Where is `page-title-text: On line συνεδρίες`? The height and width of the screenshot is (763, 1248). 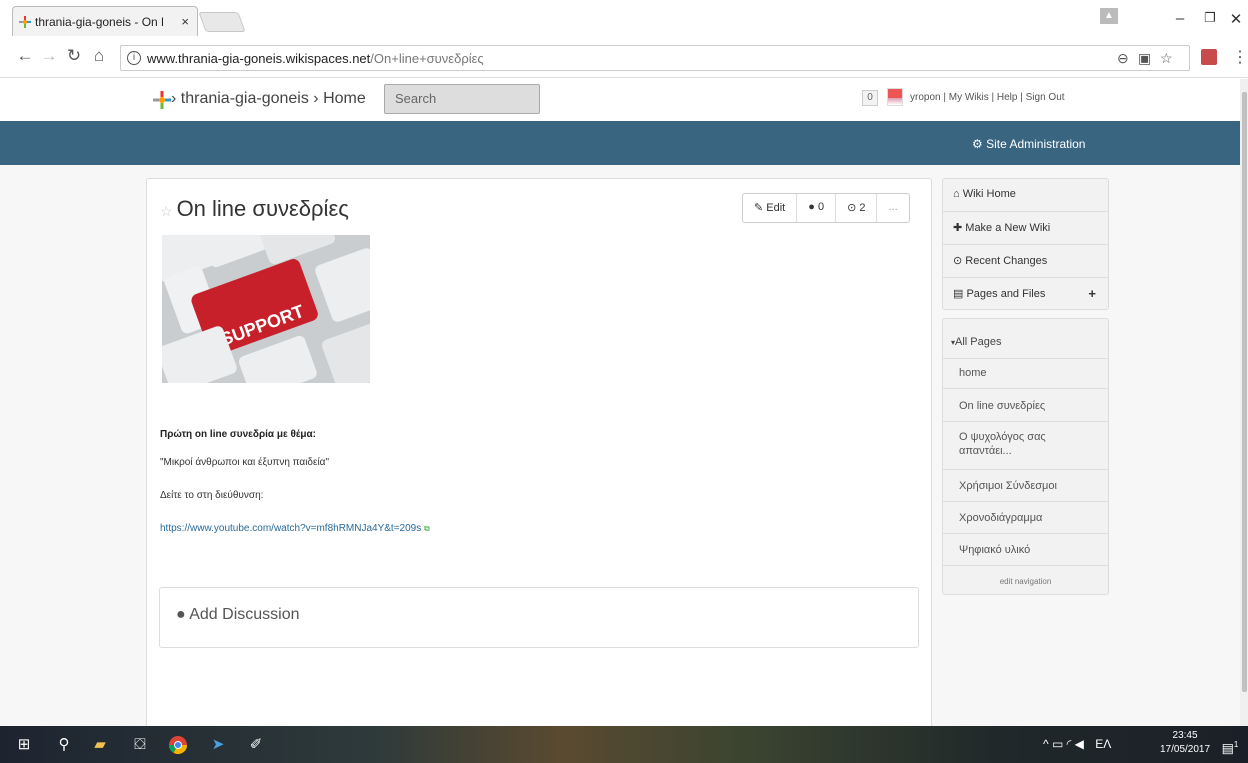
page-title-text: On line συνεδρίες is located at coordinates (262, 208).